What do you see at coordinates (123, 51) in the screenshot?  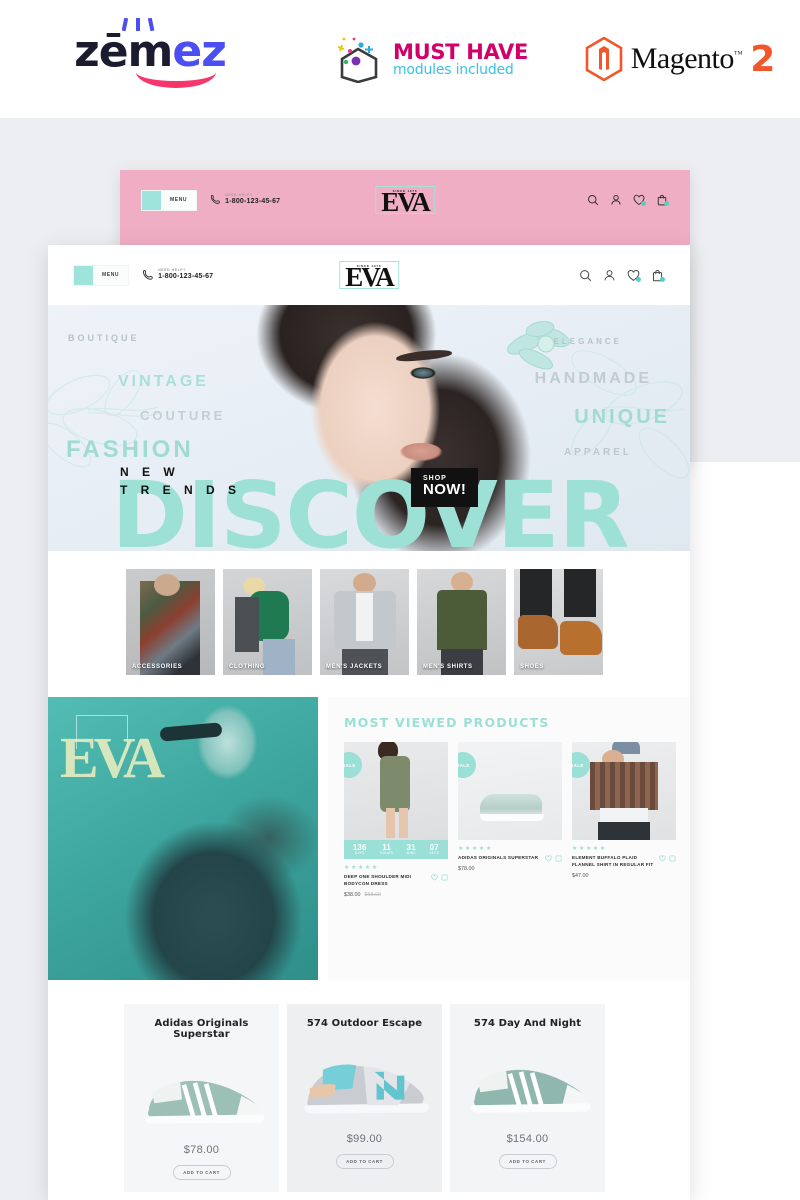 I see `zemez-wordmark-dark: zēm` at bounding box center [123, 51].